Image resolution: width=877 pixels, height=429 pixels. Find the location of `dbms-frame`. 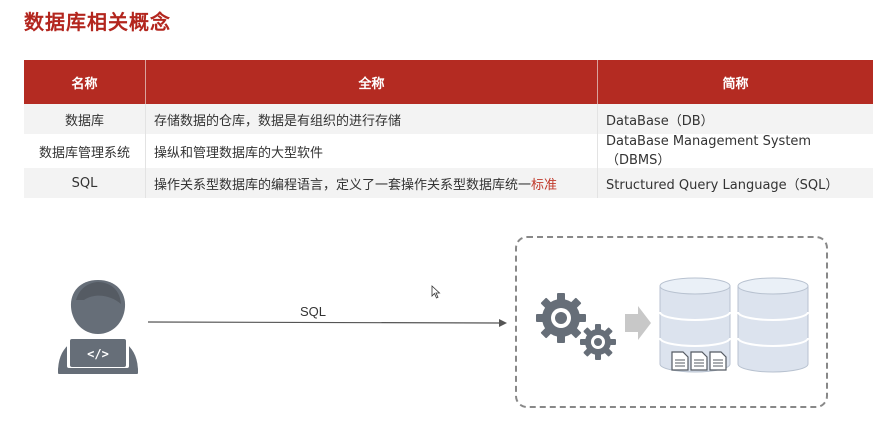

dbms-frame is located at coordinates (671, 322).